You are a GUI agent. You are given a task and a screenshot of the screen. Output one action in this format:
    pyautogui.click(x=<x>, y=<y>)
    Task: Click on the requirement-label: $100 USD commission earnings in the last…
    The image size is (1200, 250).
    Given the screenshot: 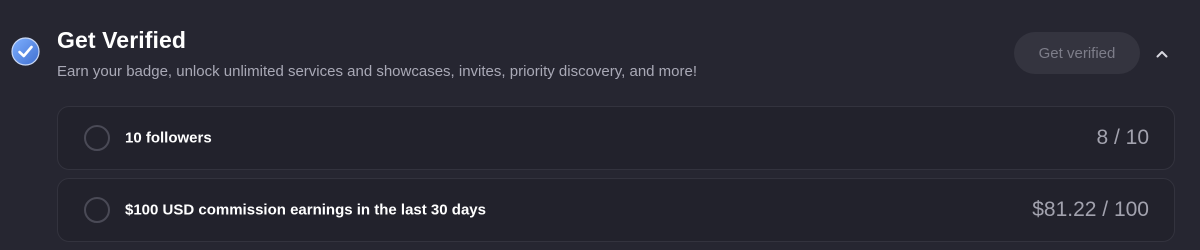 What is the action you would take?
    pyautogui.click(x=305, y=210)
    